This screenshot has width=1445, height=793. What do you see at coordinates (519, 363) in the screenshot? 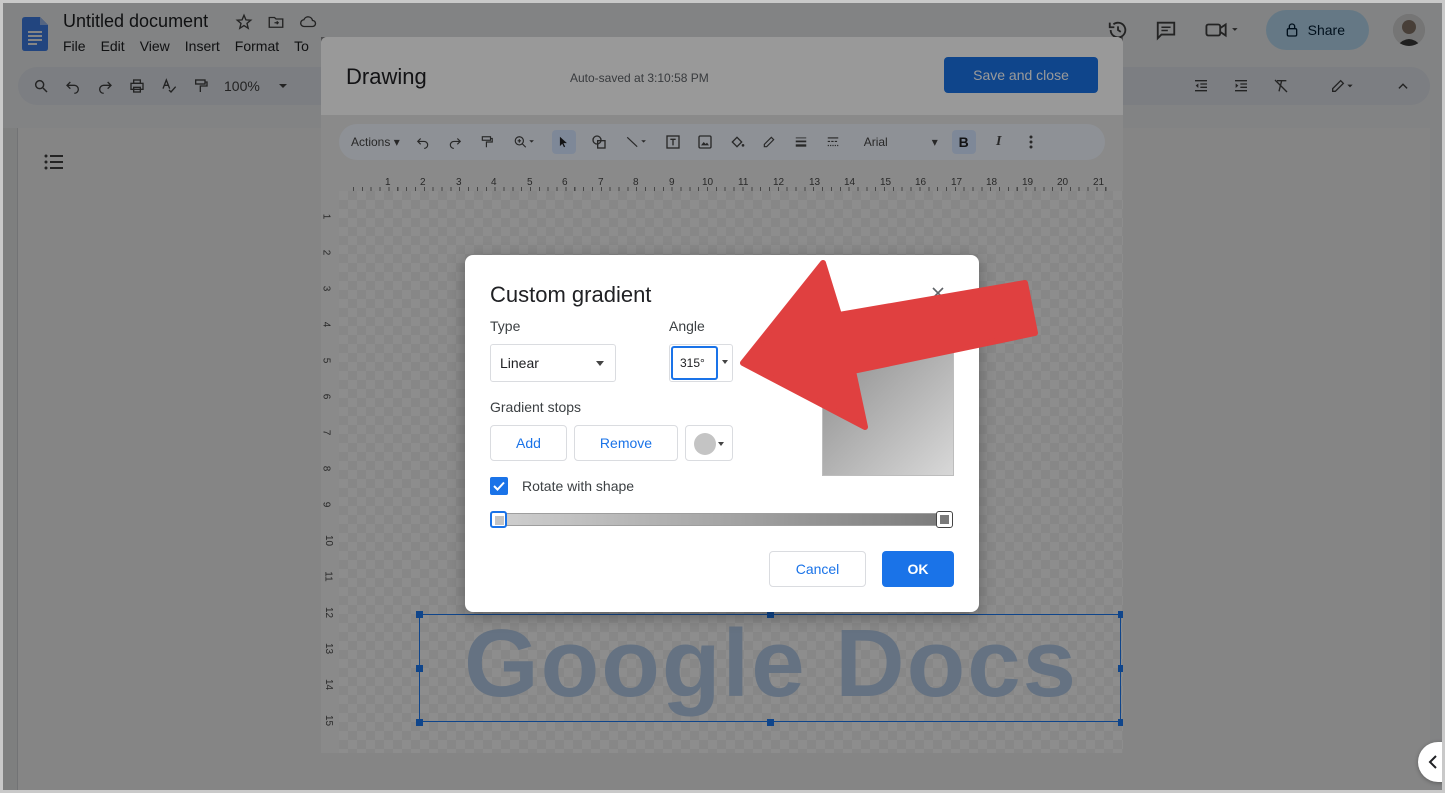
I see `type-value: Linear` at bounding box center [519, 363].